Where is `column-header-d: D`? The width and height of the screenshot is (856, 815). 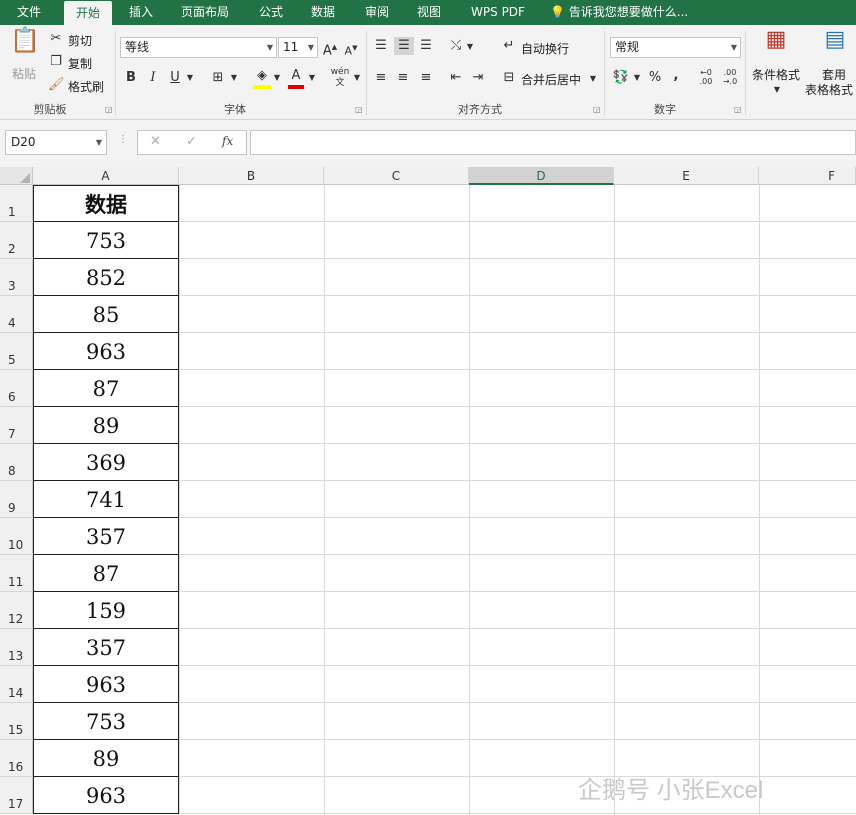
column-header-d: D is located at coordinates (541, 176).